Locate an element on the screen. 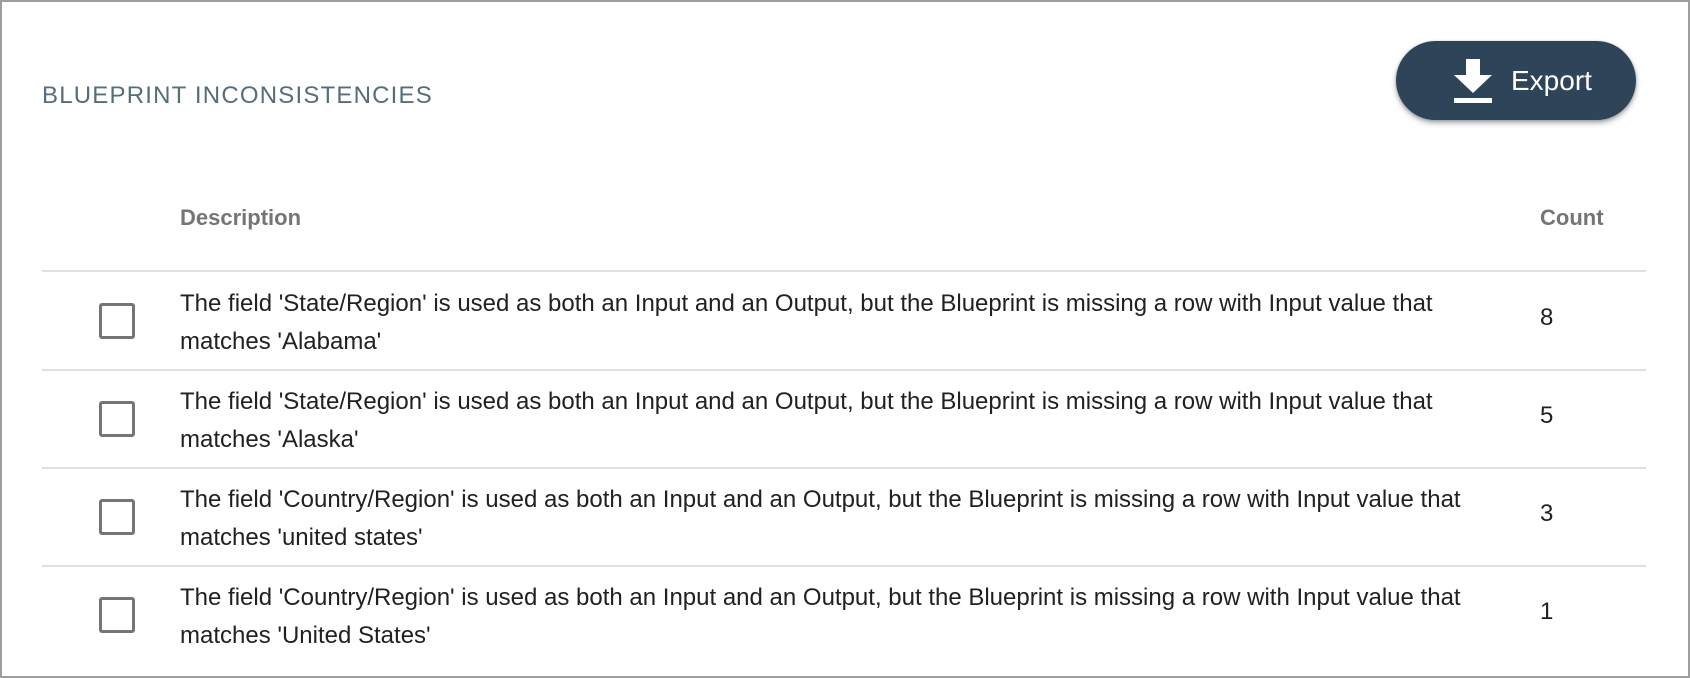  row-count: 3 is located at coordinates (1547, 513).